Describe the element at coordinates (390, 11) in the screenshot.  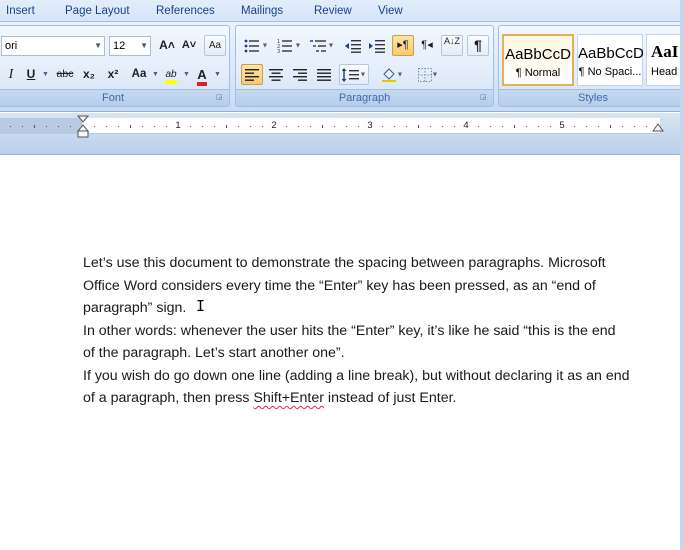
I see `tab-view: View` at that location.